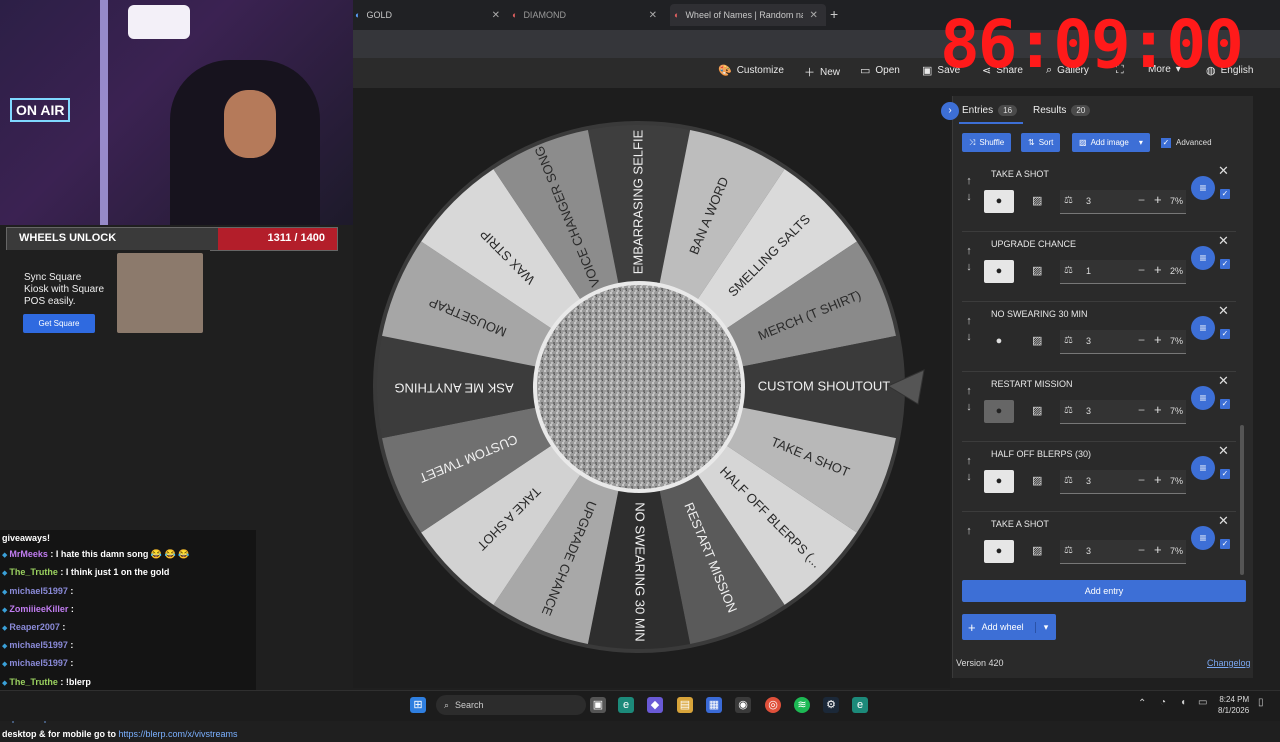 The height and width of the screenshot is (742, 1280). What do you see at coordinates (28, 554) in the screenshot?
I see `chat-username: MrMeeks` at bounding box center [28, 554].